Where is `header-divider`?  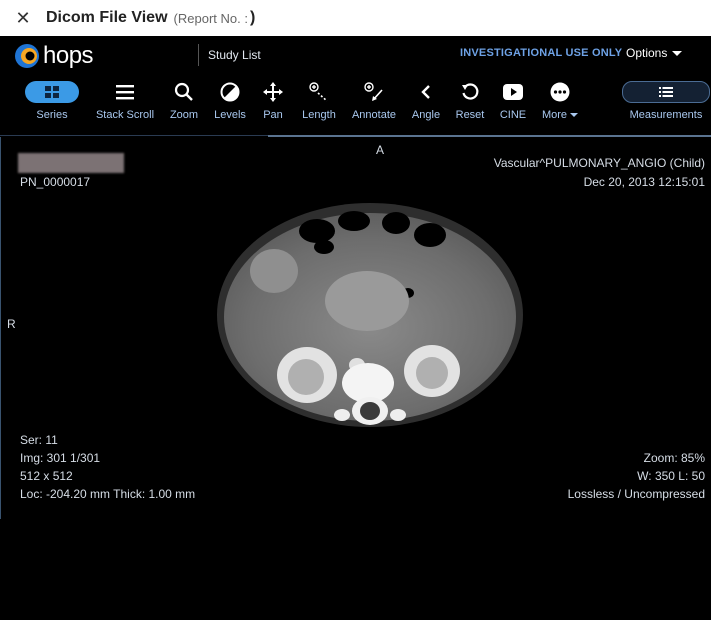 header-divider is located at coordinates (198, 55).